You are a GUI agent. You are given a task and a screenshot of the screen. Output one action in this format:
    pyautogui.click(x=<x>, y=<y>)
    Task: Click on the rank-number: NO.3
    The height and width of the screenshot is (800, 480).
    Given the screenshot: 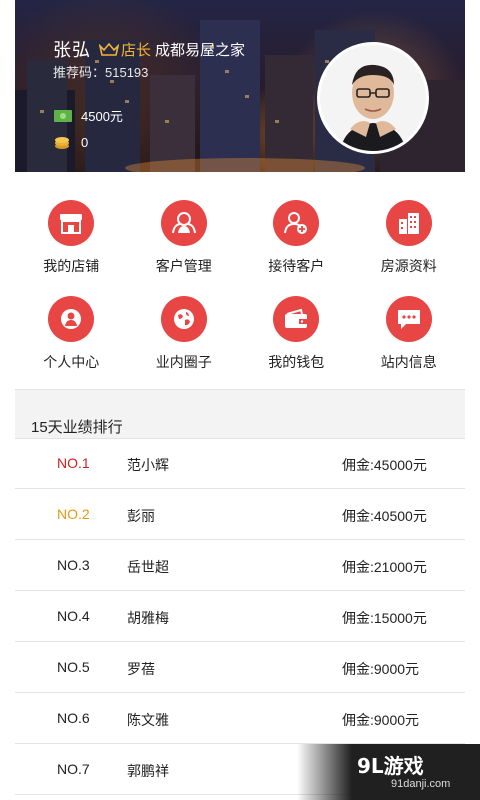 What is the action you would take?
    pyautogui.click(x=73, y=565)
    